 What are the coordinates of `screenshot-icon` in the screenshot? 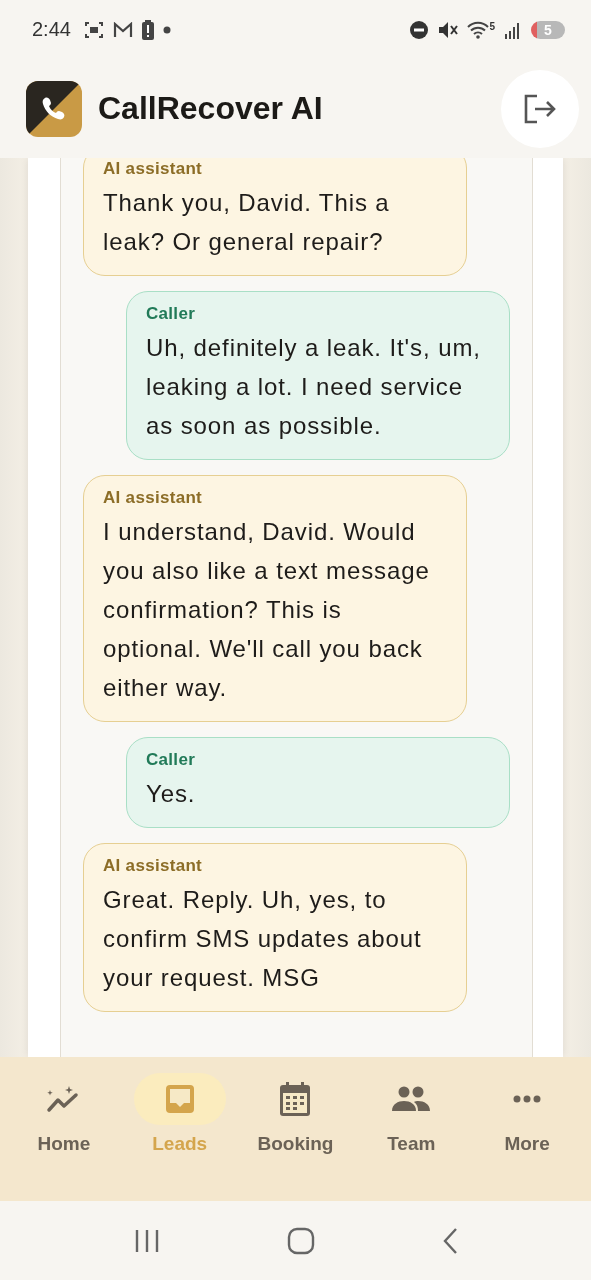 It's located at (93, 29).